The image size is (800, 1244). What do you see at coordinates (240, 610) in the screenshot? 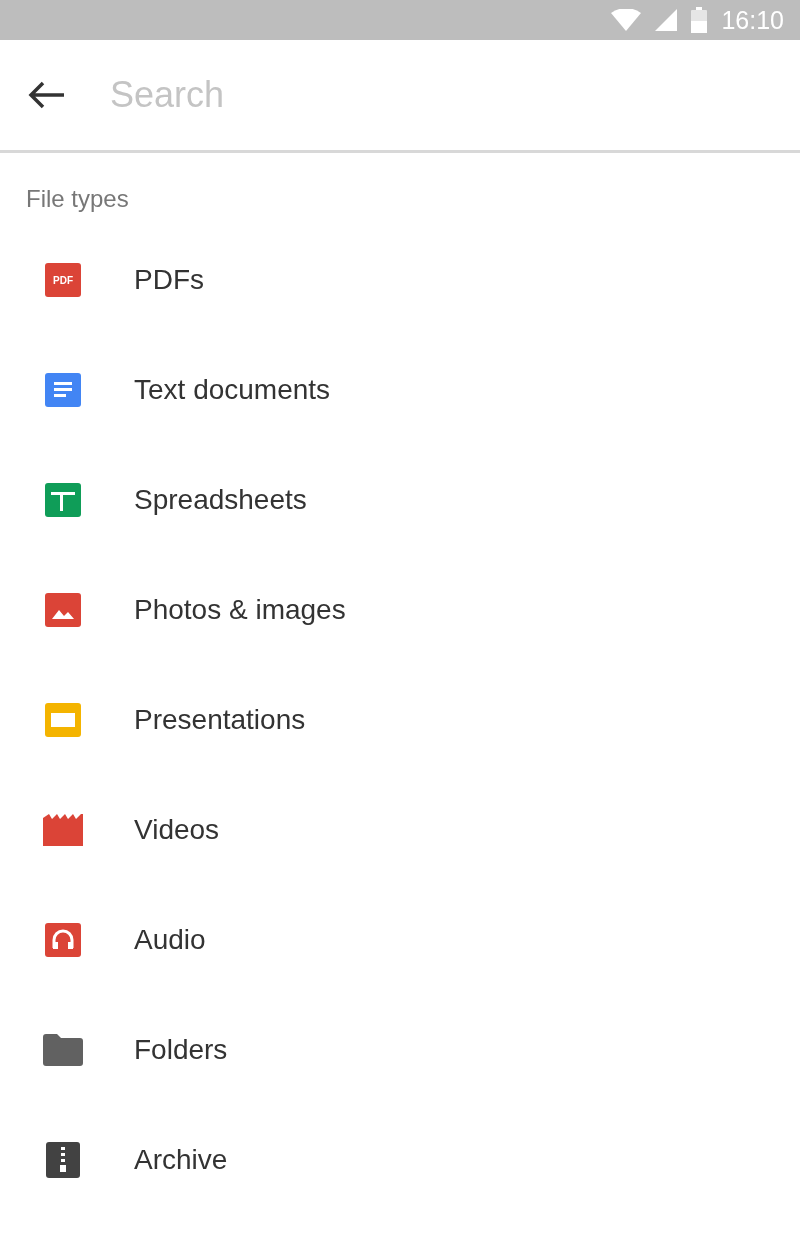
I see `file-type-label: Photos & images` at bounding box center [240, 610].